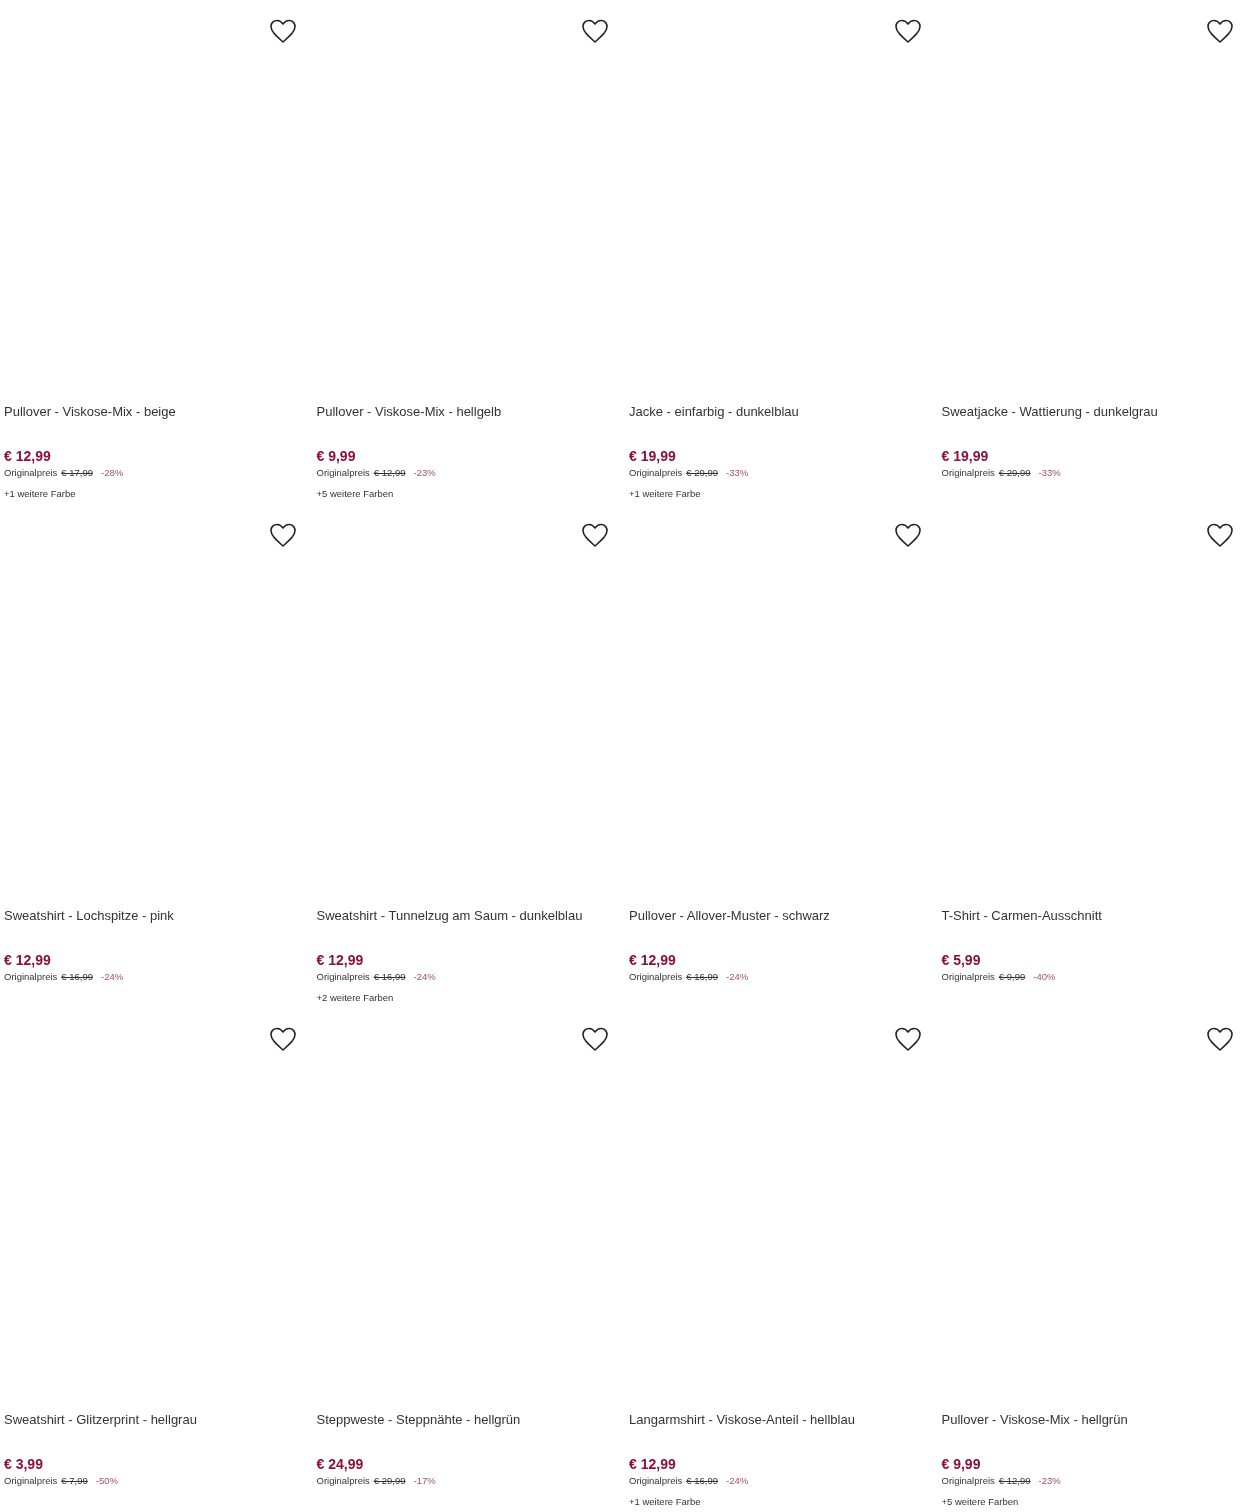 The width and height of the screenshot is (1250, 1512). Describe the element at coordinates (158, 1420) in the screenshot. I see `product-title: Sweatshirt - Glitzerprint - hellgrau` at that location.